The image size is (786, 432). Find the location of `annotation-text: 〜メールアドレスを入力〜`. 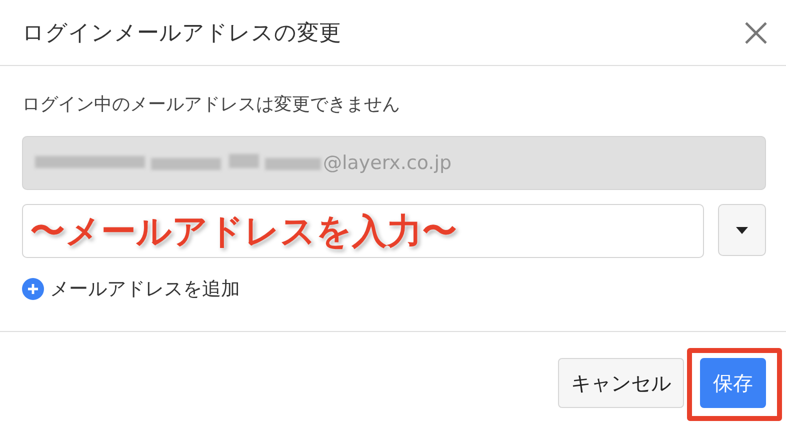

annotation-text: 〜メールアドレスを入力〜 is located at coordinates (243, 232).